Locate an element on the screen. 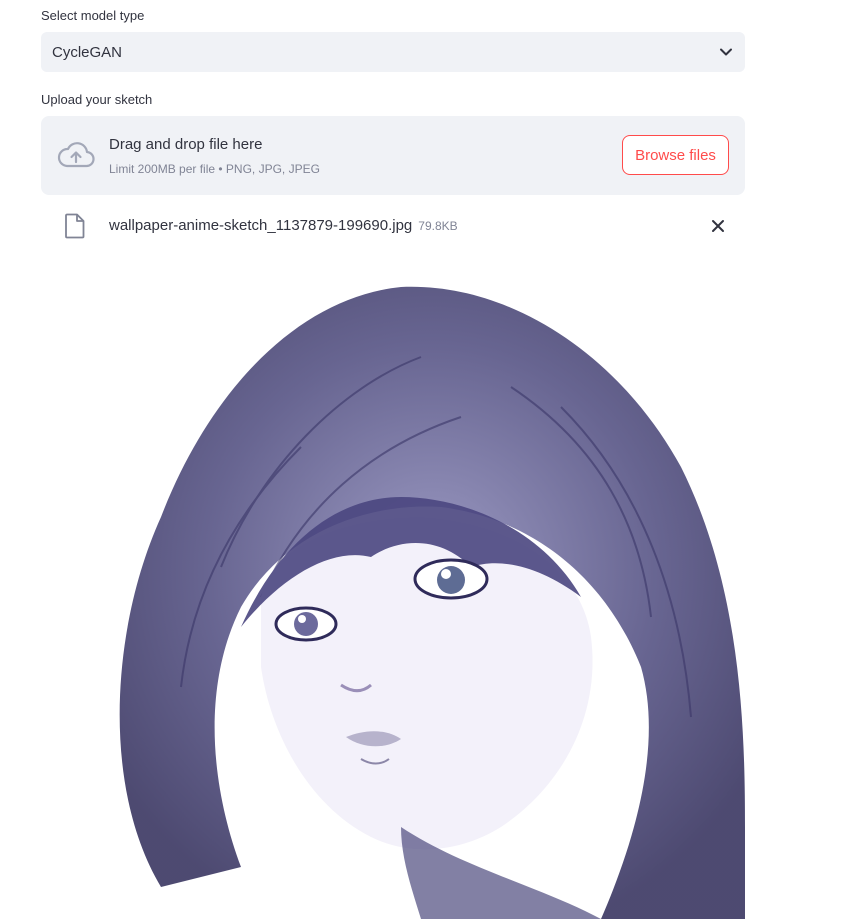  chevron-down-icon is located at coordinates (726, 52).